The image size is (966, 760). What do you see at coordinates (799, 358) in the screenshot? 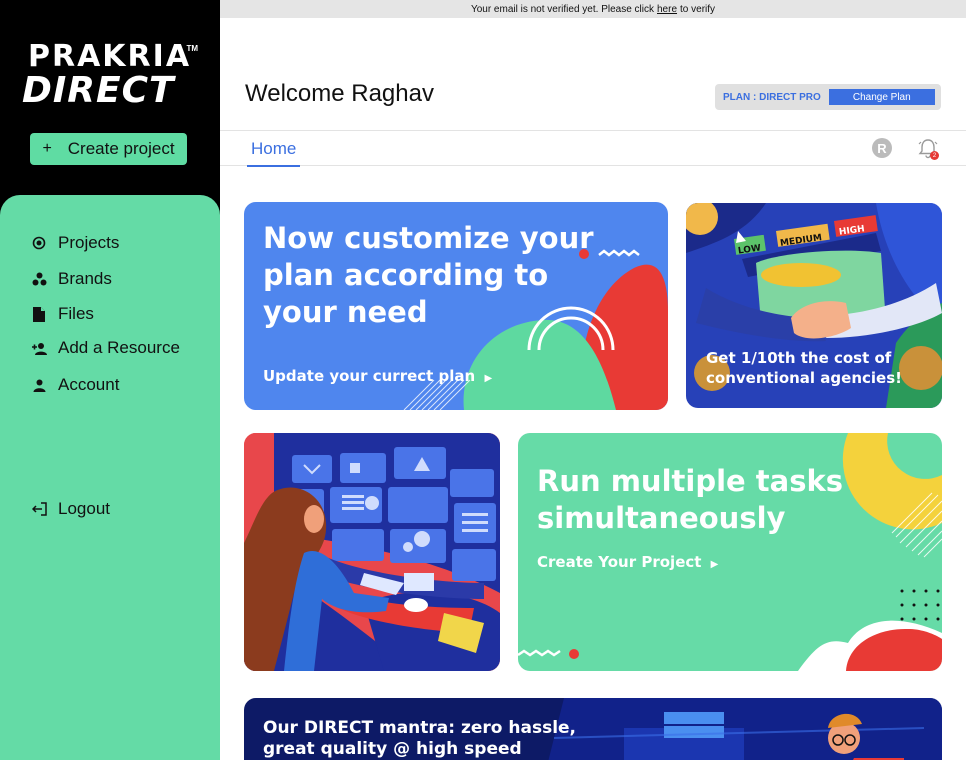
I see `text-line: Get 1/10th the cost of` at bounding box center [799, 358].